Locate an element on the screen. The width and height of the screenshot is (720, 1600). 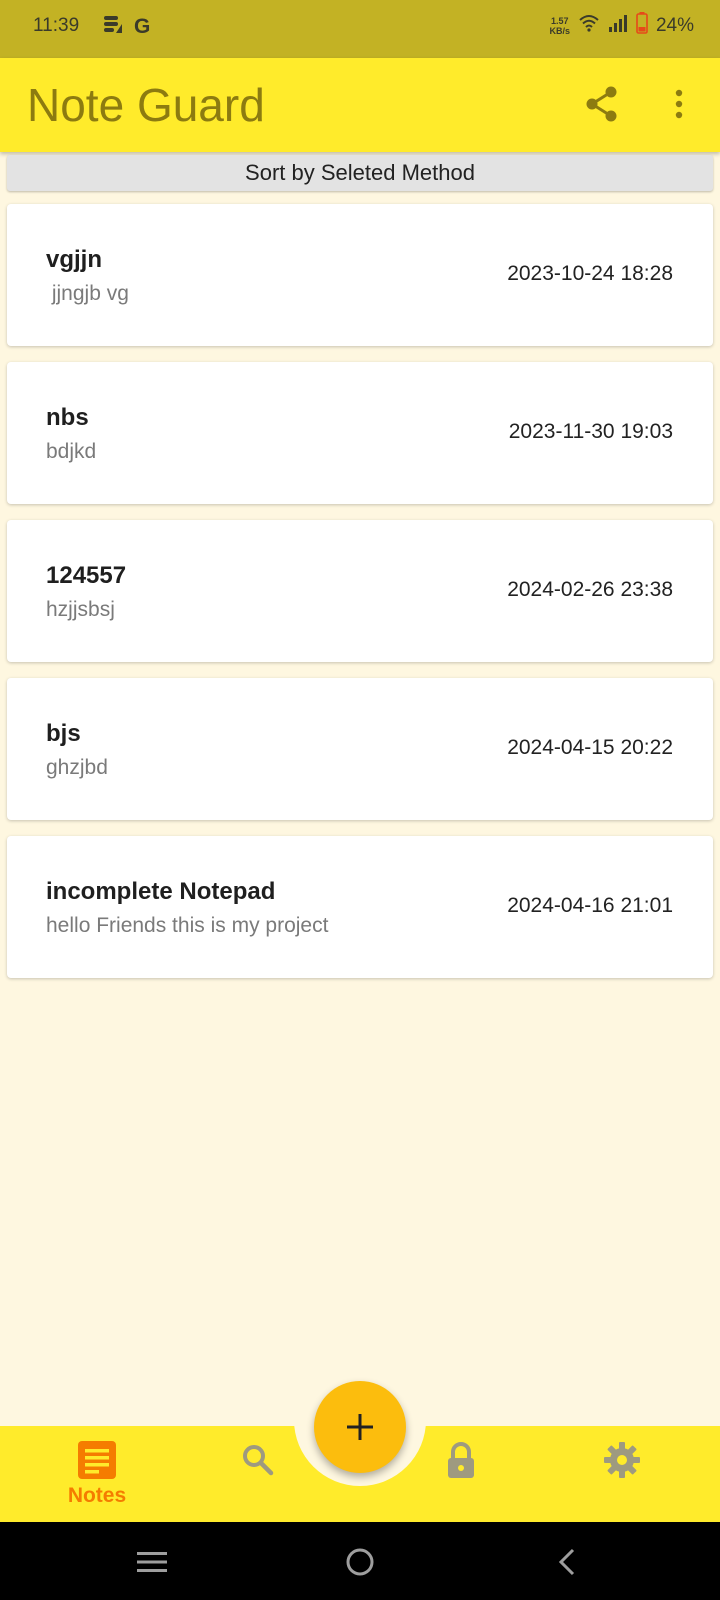
signal-icon is located at coordinates (618, 25).